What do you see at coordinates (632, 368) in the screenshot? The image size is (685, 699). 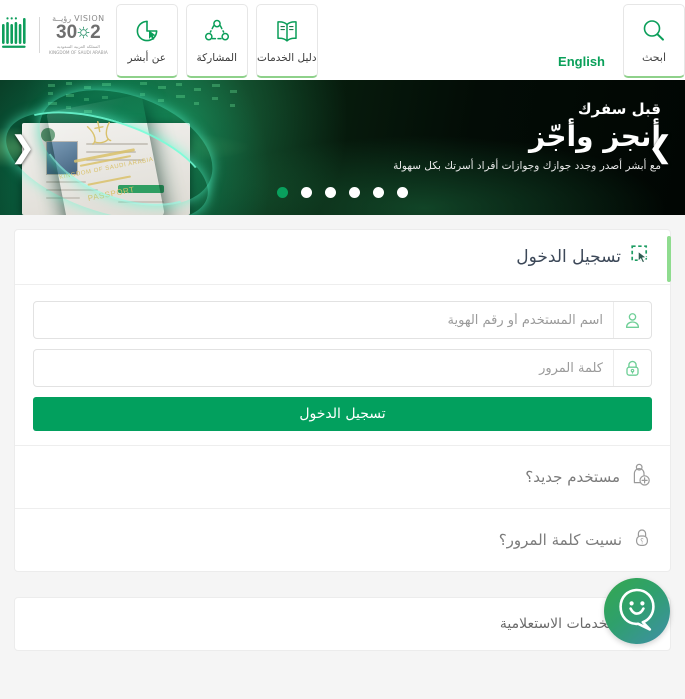 I see `lock-icon` at bounding box center [632, 368].